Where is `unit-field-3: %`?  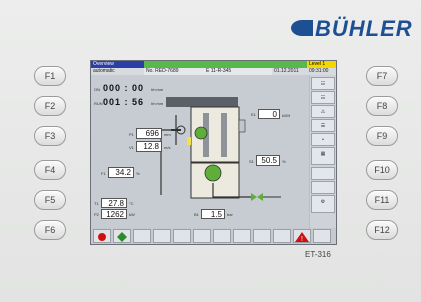 unit-field-3: % is located at coordinates (138, 173).